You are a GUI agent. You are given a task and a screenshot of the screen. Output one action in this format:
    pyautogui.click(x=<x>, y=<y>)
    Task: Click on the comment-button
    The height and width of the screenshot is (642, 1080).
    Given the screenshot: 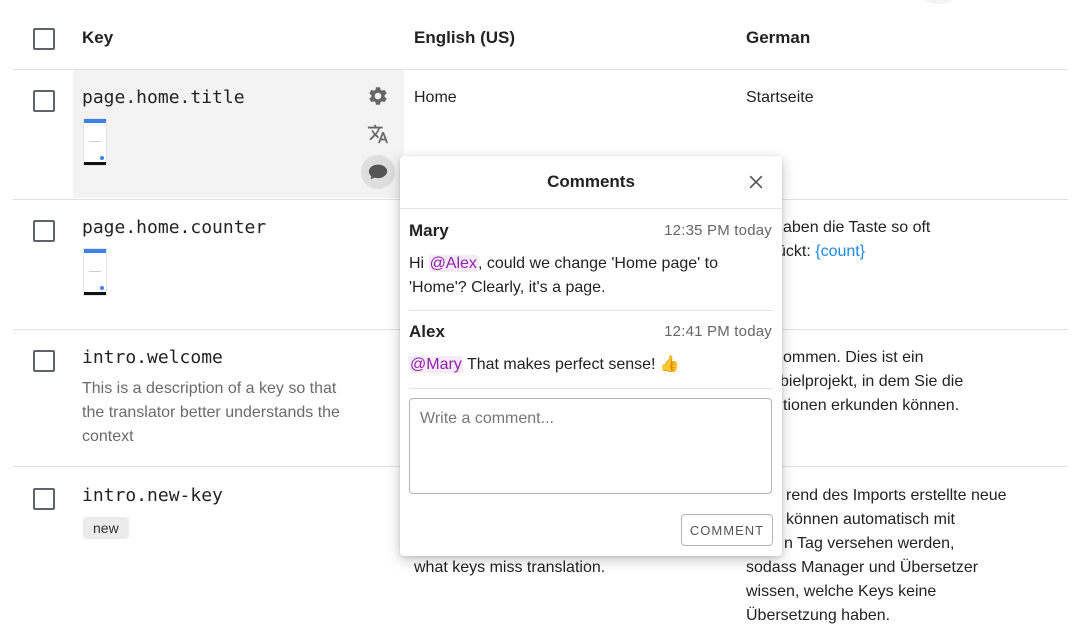 What is the action you would take?
    pyautogui.click(x=378, y=172)
    